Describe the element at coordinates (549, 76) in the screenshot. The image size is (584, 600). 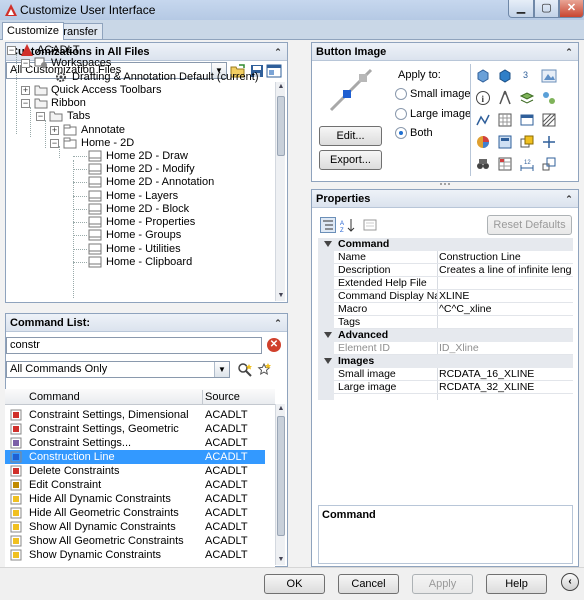
I see `3d-view-icon` at that location.